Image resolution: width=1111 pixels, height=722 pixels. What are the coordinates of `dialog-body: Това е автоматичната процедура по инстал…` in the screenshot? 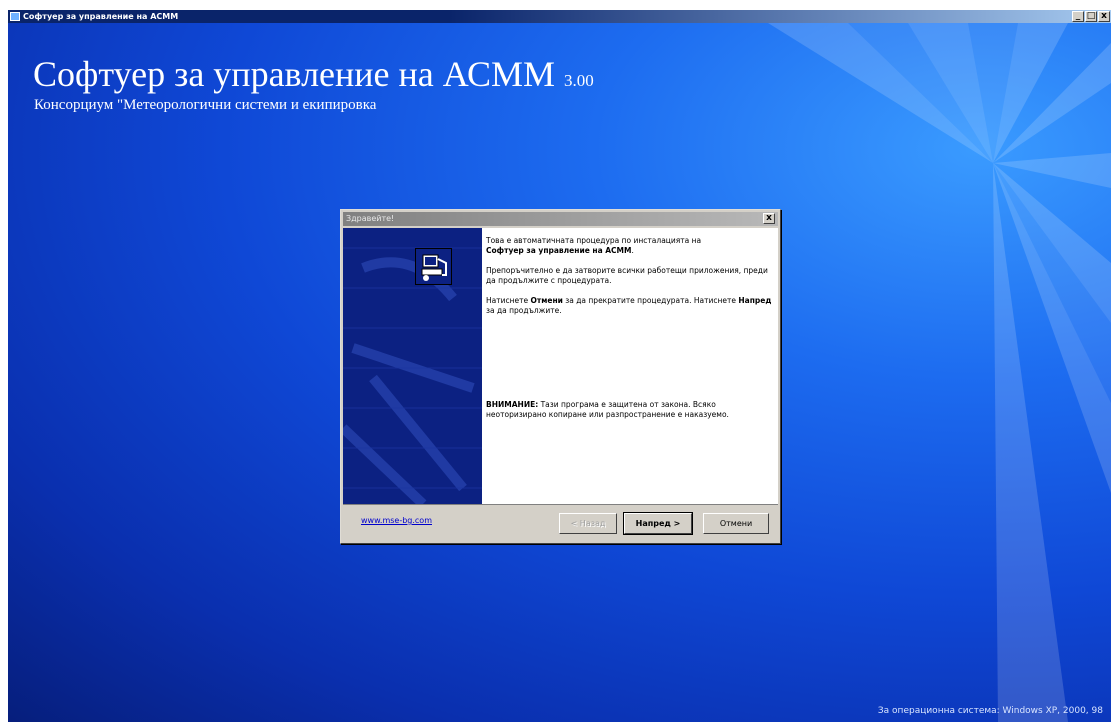 It's located at (560, 366).